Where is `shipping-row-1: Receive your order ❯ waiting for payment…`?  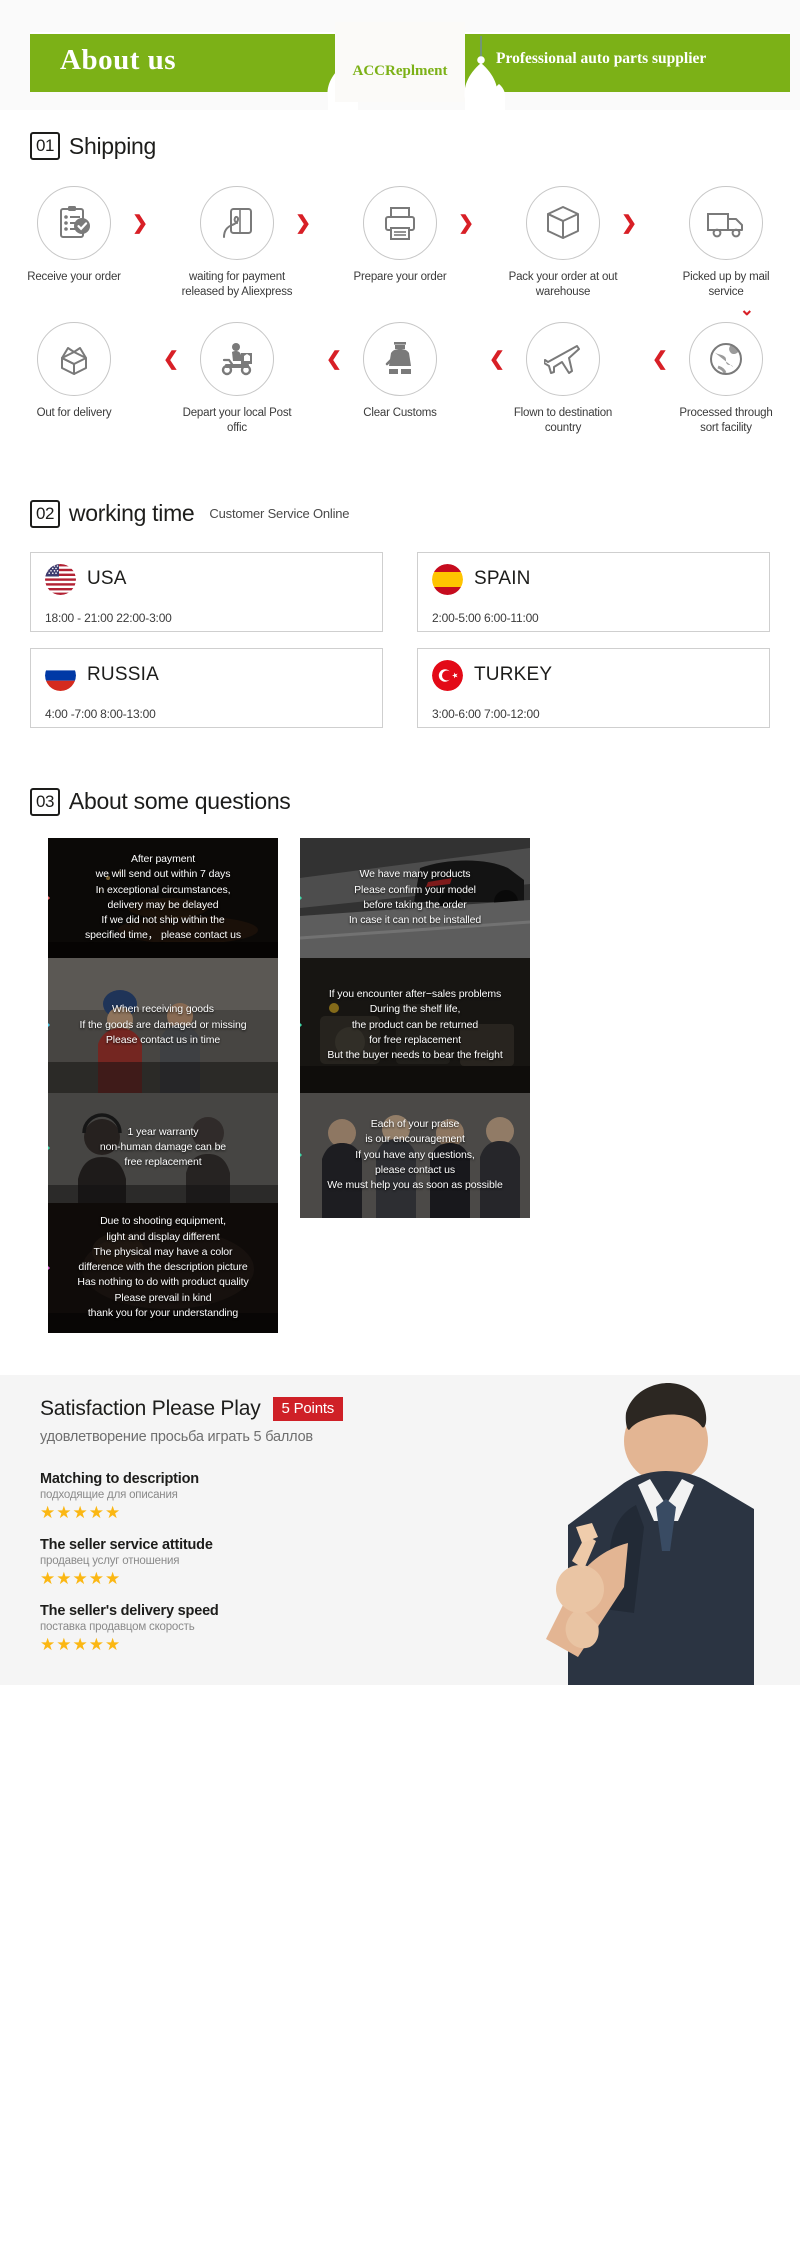 shipping-row-1: Receive your order ❯ waiting for payment… is located at coordinates (400, 243).